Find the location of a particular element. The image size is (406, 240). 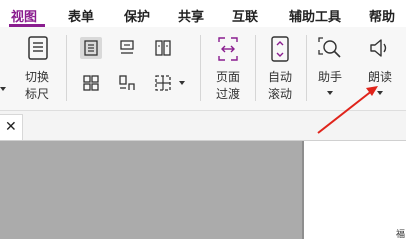

page-transition-label-1: 页面 is located at coordinates (228, 77).